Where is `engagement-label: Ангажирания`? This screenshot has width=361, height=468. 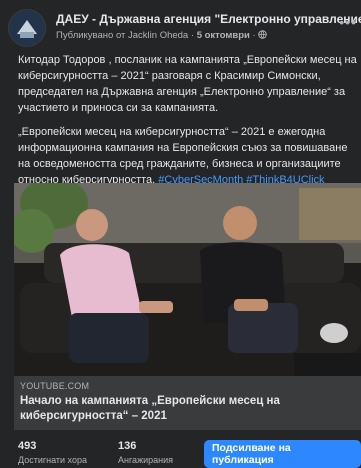
engagement-label: Ангажирания is located at coordinates (145, 460).